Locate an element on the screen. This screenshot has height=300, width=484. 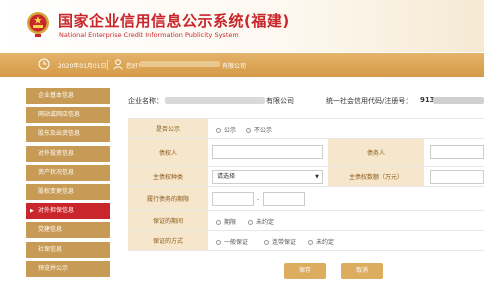
claim-type-select: 请选择 ▼ is located at coordinates (267, 177).